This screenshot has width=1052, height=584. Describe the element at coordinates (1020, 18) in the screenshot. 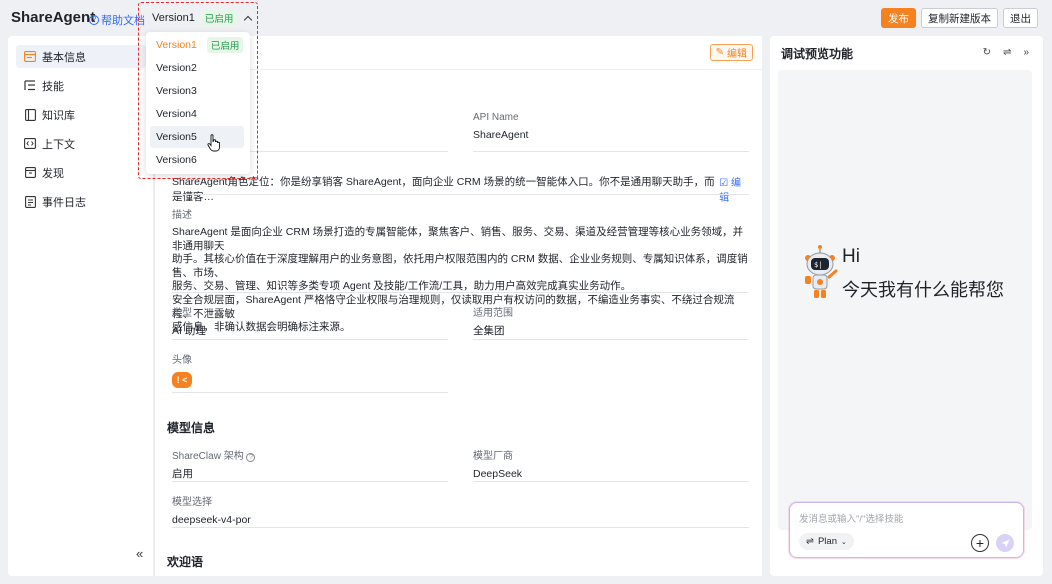

I see `exit-button: 退出` at that location.